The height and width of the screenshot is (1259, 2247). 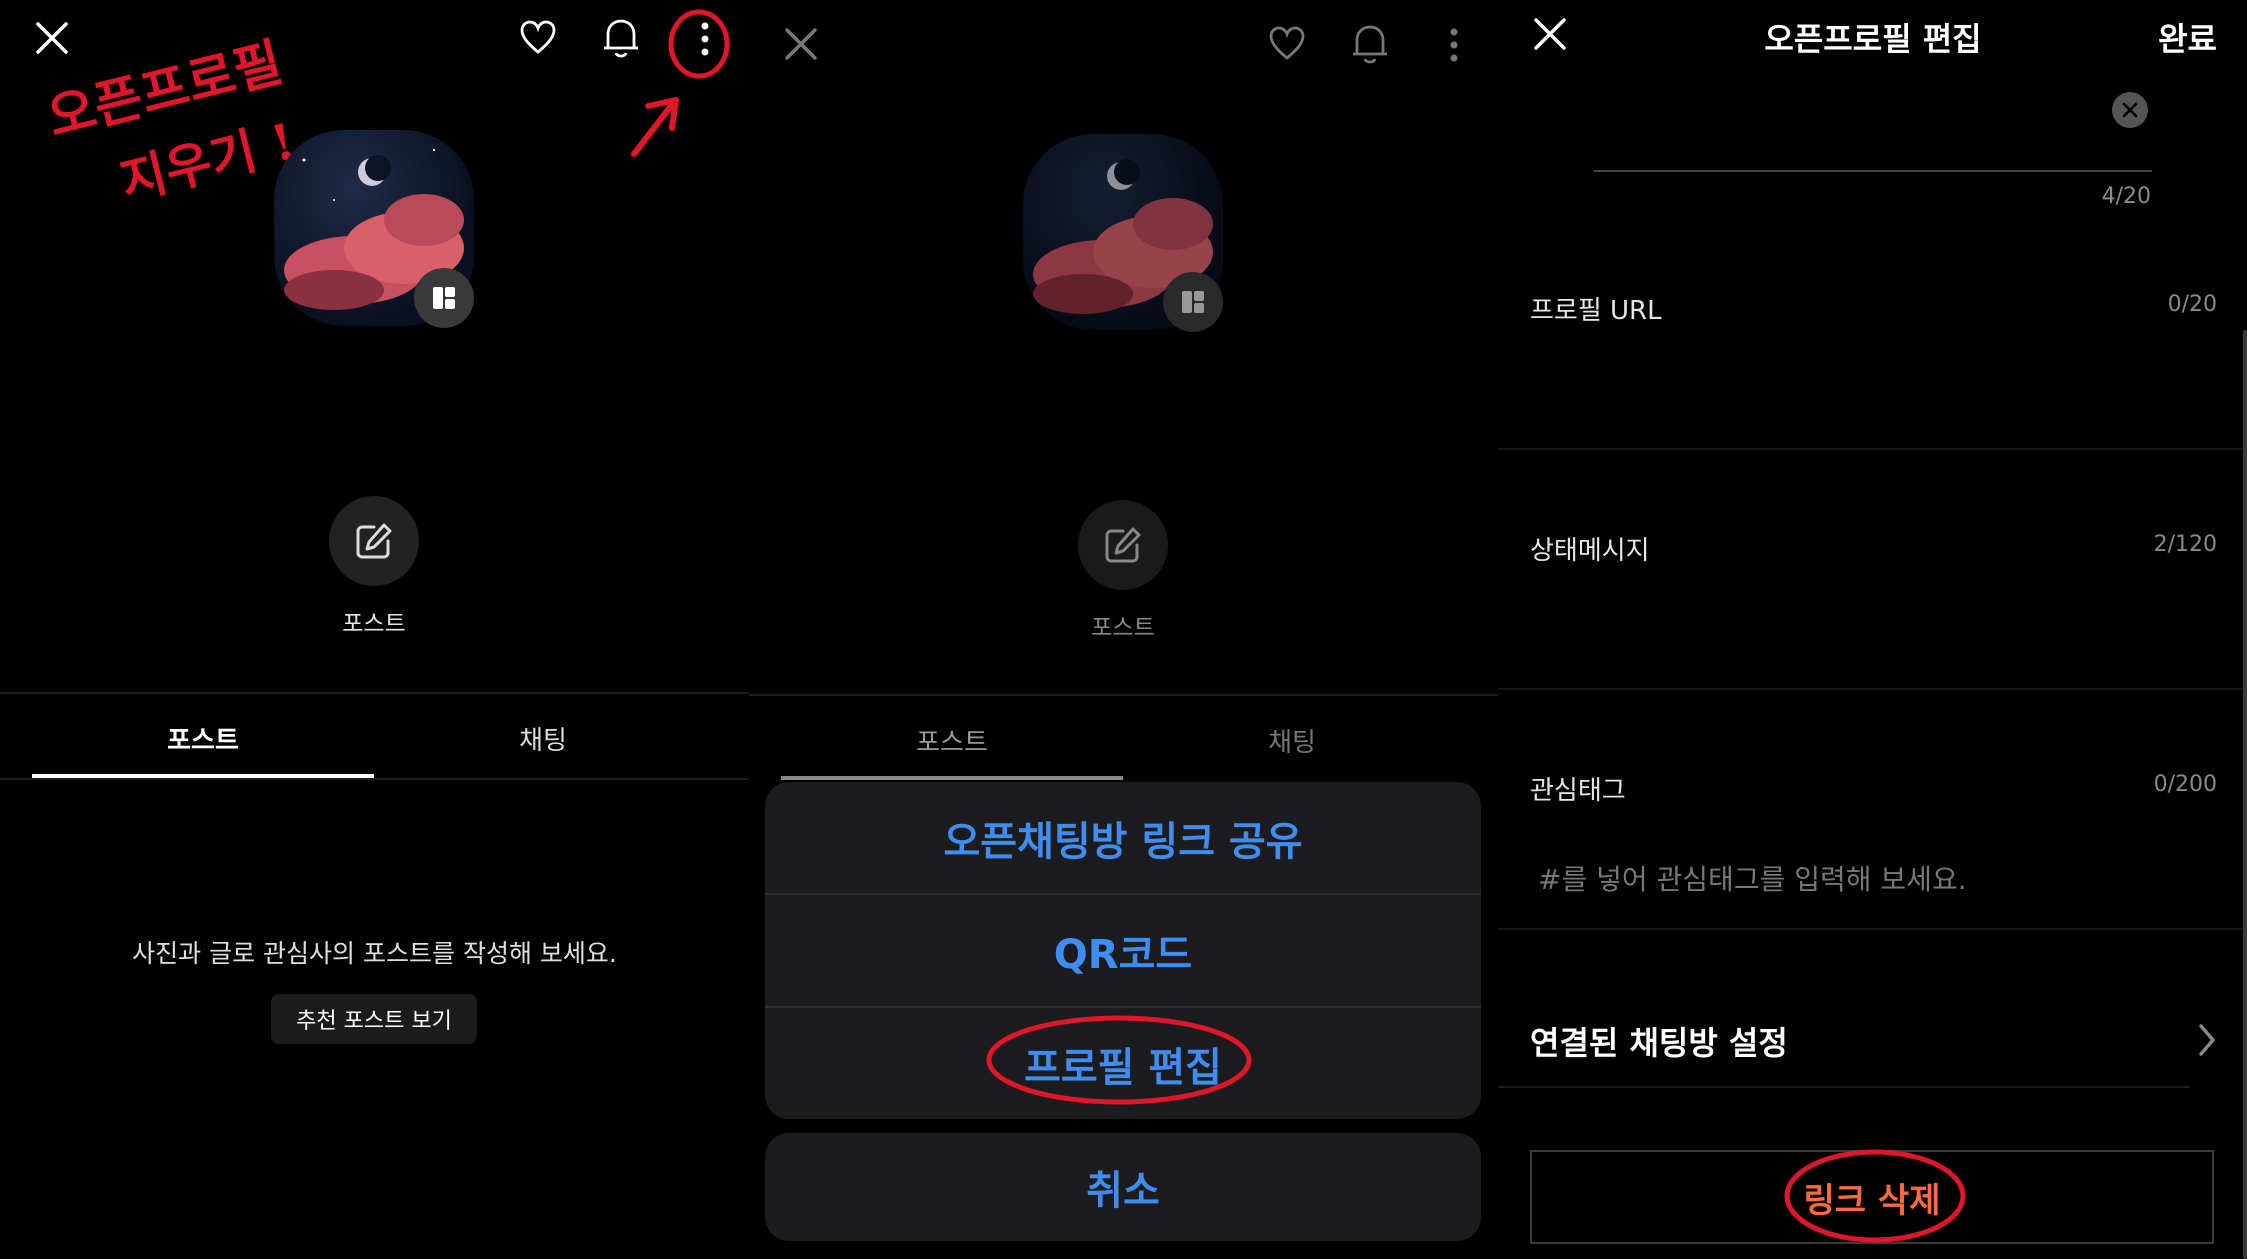 I want to click on done-button: 완료, so click(x=2187, y=37).